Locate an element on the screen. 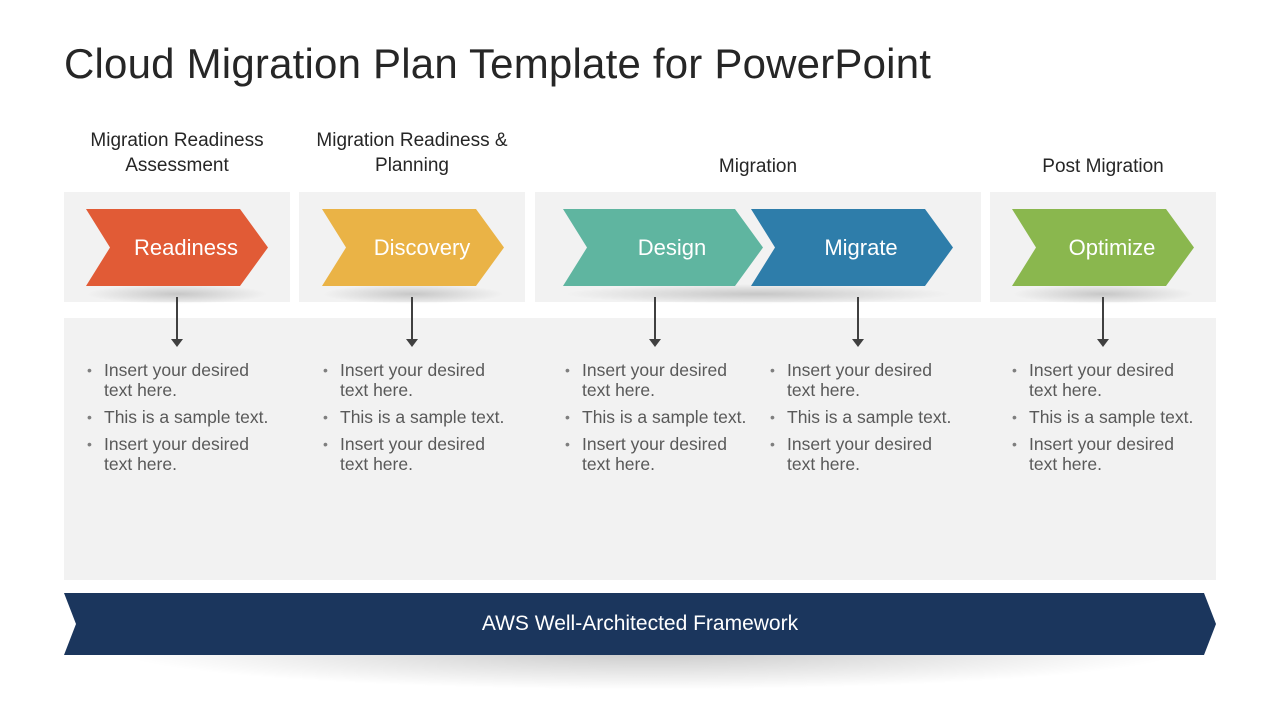  phase-label-migration: Migration is located at coordinates (758, 166).